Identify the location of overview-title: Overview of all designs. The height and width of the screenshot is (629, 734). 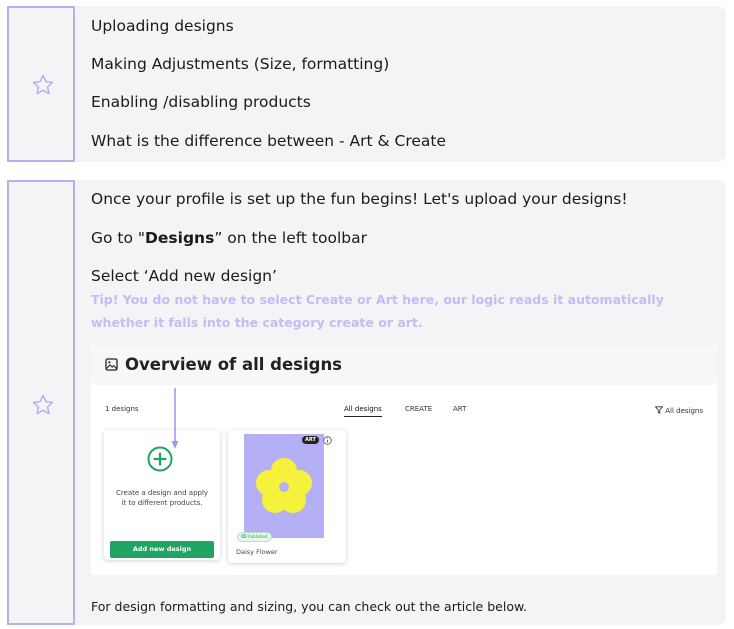
(234, 364).